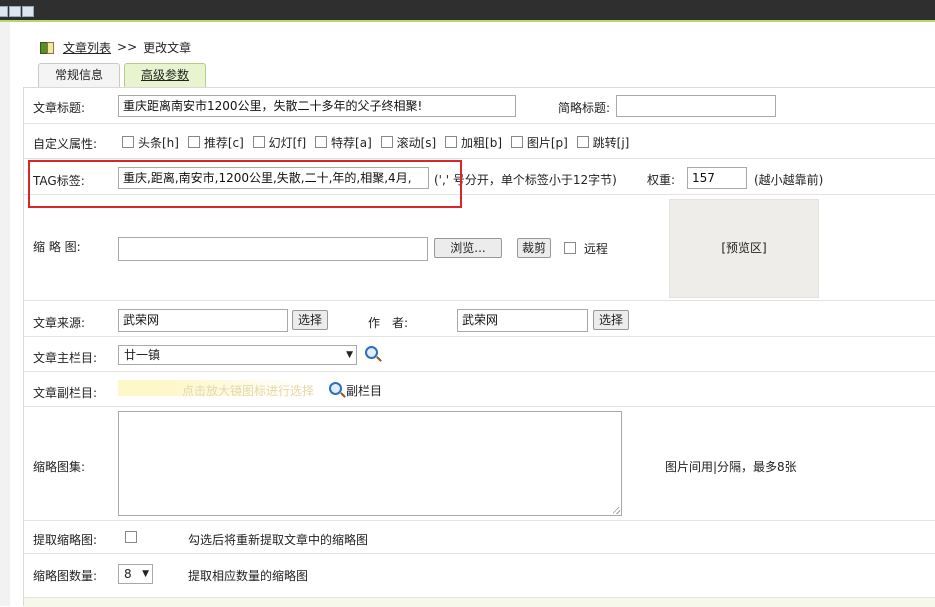  Describe the element at coordinates (237, 355) in the screenshot. I see `main-column-select: 廿一镇 ▼` at that location.